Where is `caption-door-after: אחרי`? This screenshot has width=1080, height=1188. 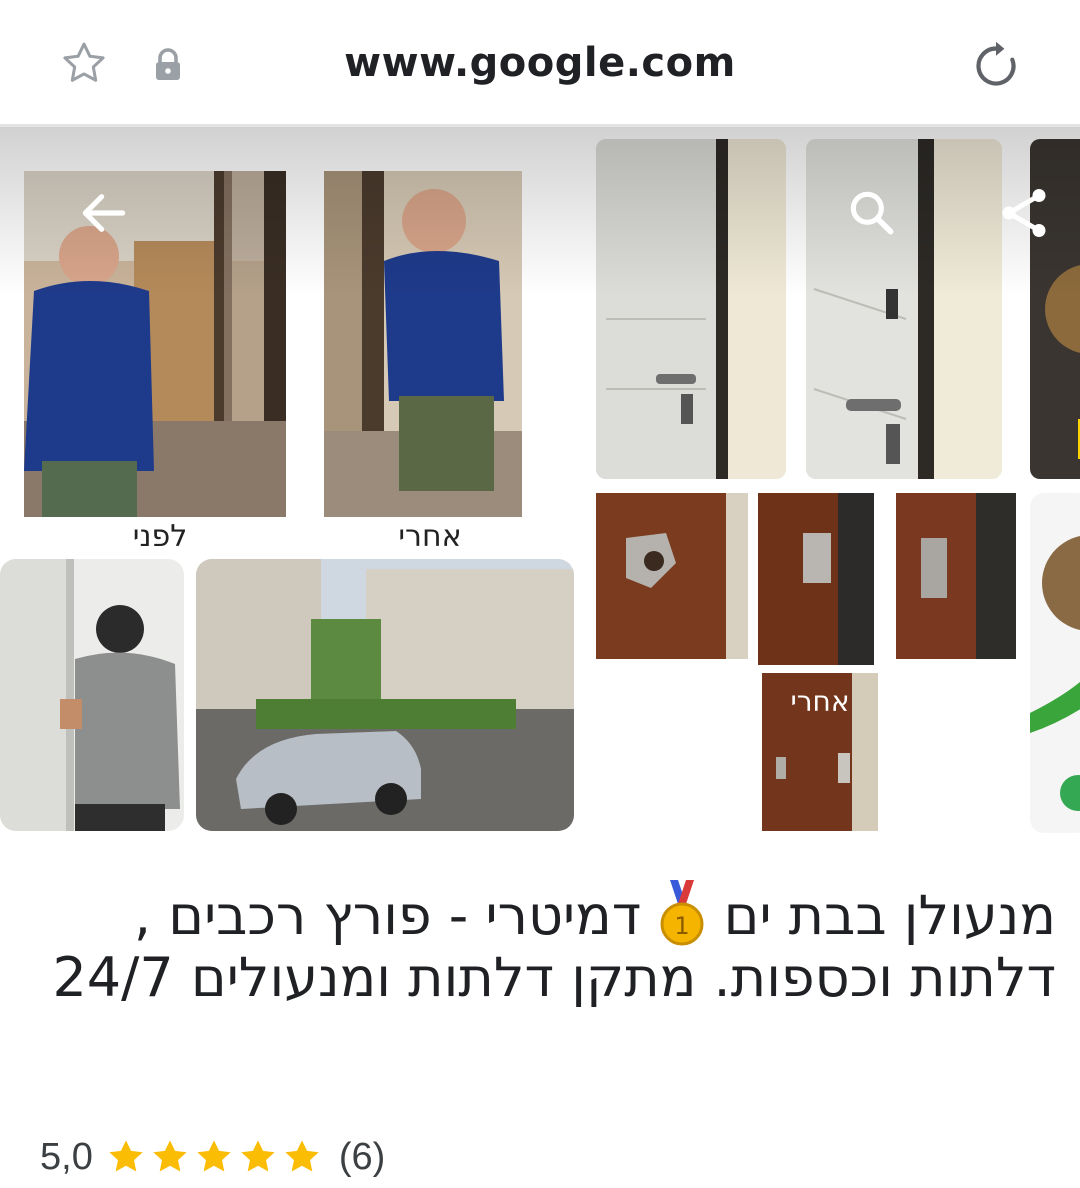 caption-door-after: אחרי is located at coordinates (820, 701).